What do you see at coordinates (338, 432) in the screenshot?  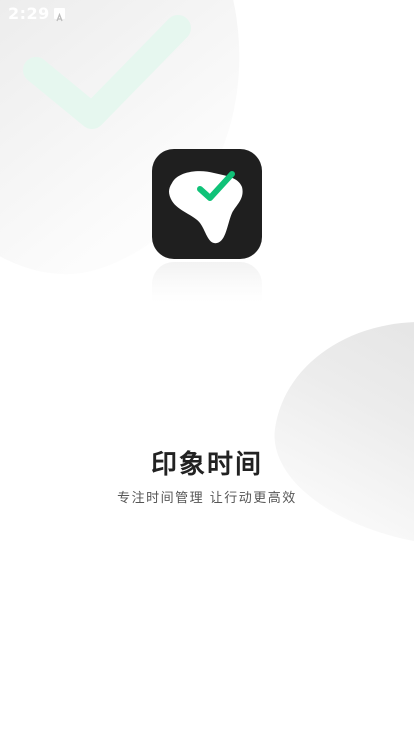 I see `background-blob-right` at bounding box center [338, 432].